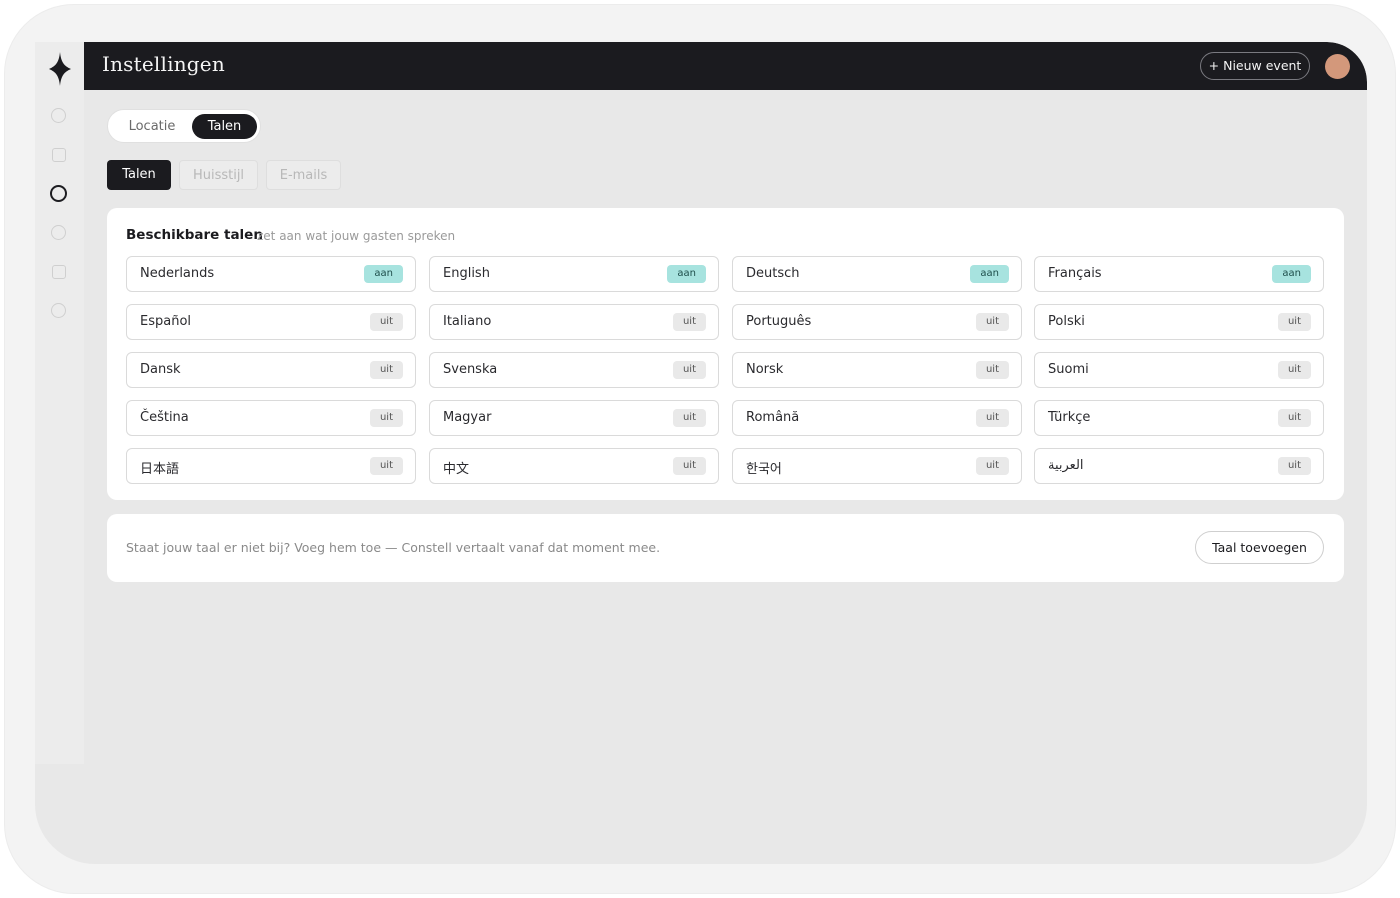 The image size is (1400, 898). I want to click on language-tile: Magyar uit, so click(574, 418).